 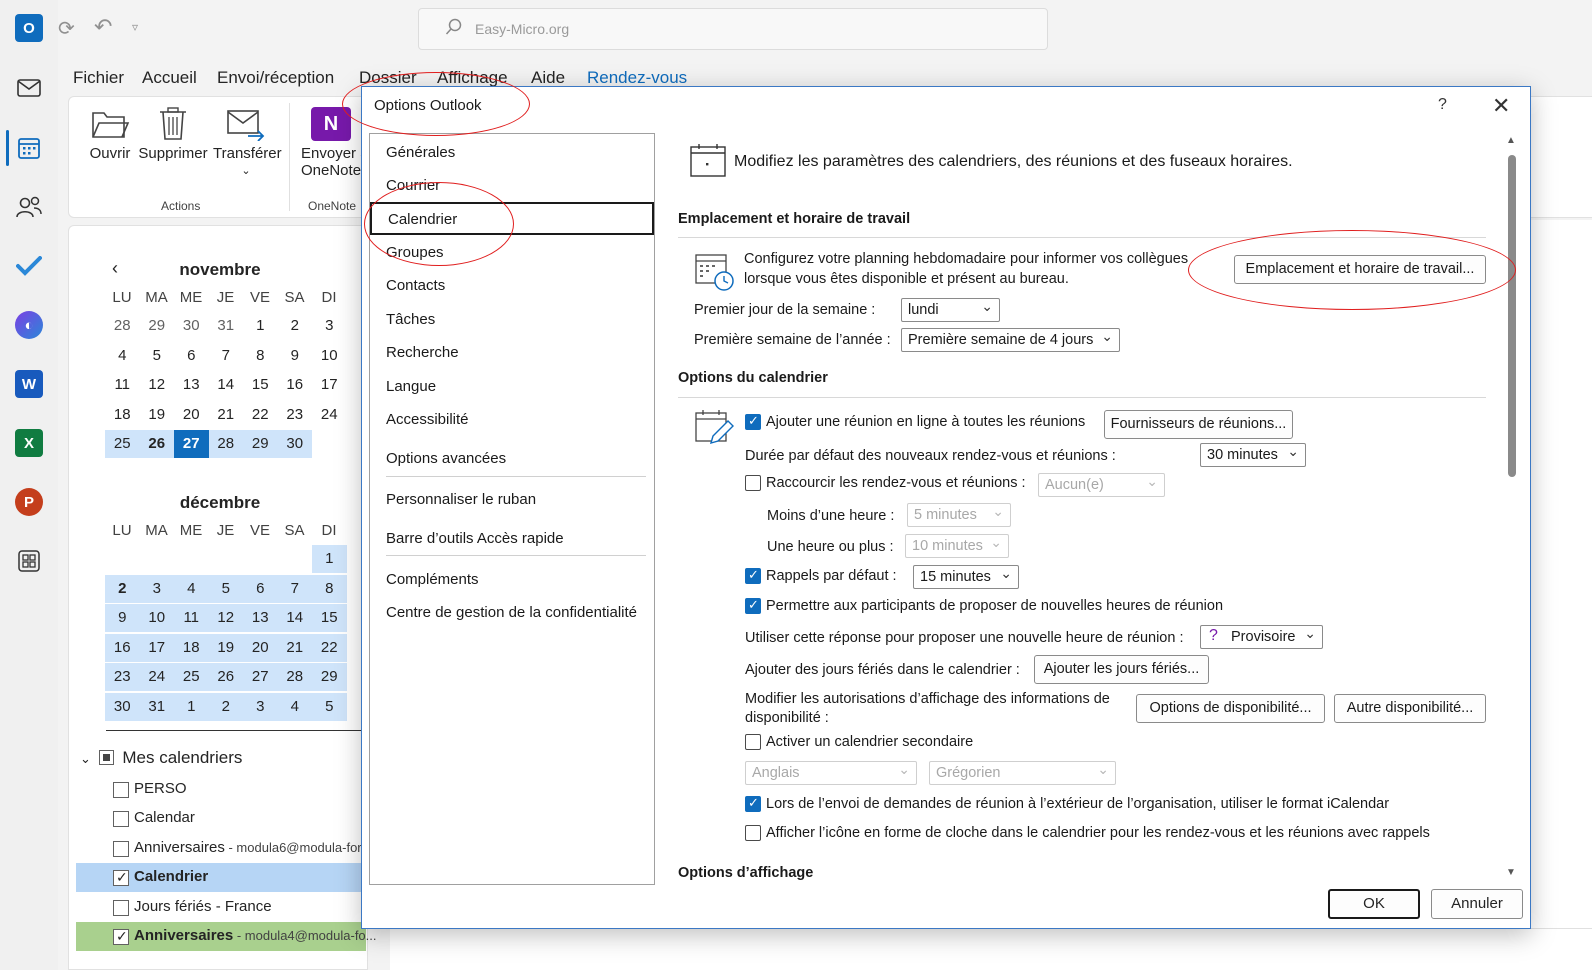 I want to click on scrollbar: ▲ ▼, so click(x=1511, y=509).